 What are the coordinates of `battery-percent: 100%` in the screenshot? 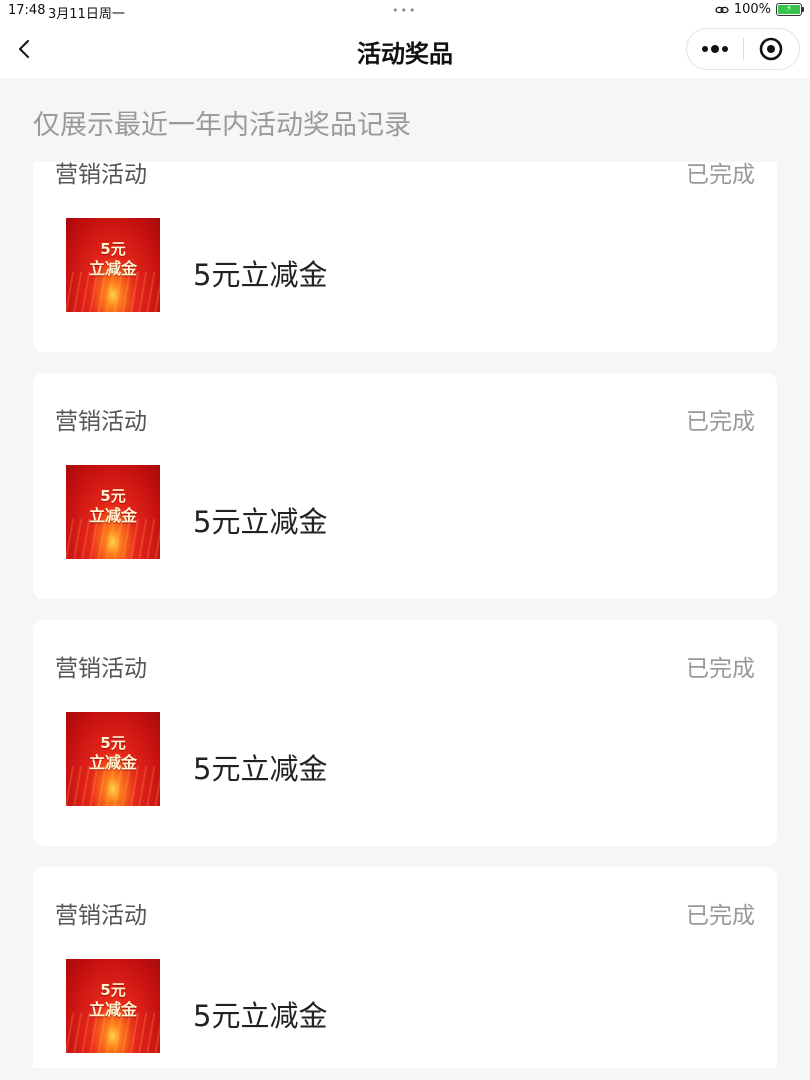 It's located at (752, 9).